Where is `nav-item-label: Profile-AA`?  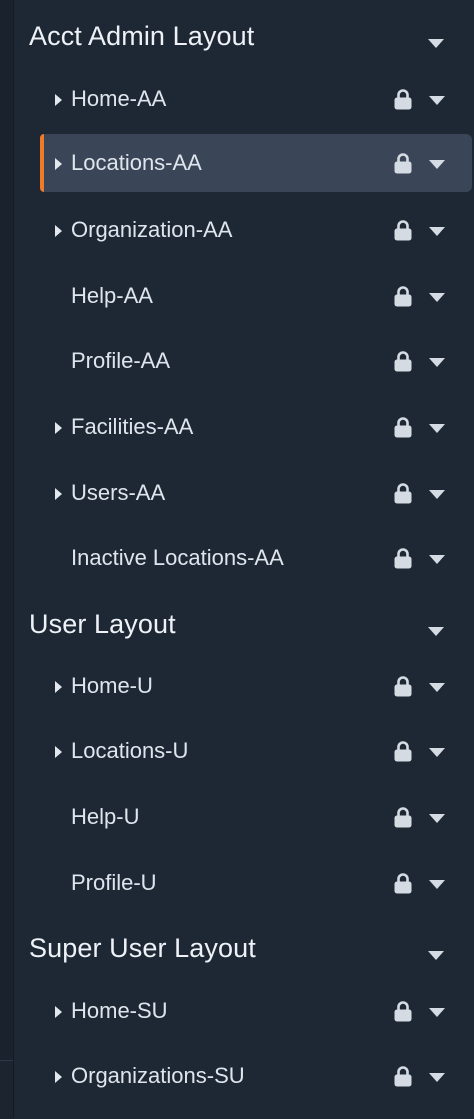 nav-item-label: Profile-AA is located at coordinates (121, 360).